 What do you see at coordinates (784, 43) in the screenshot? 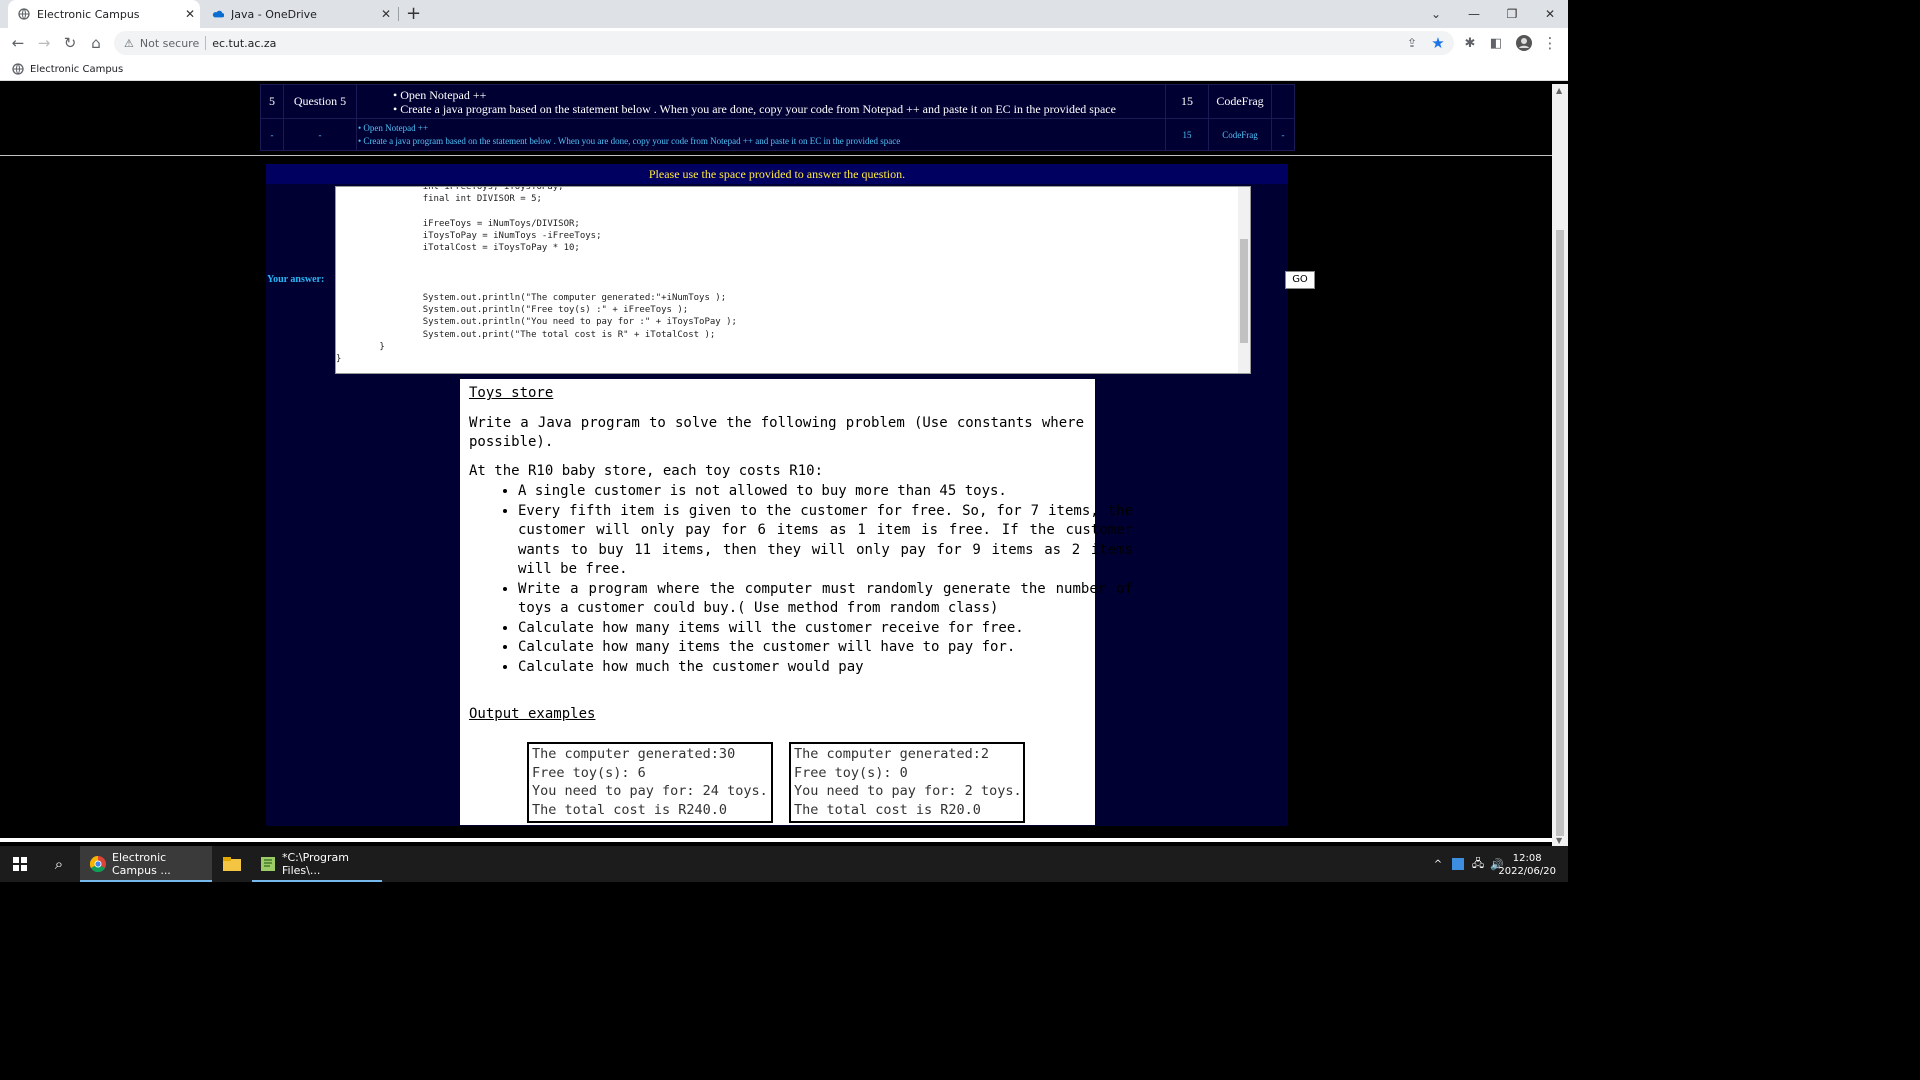
I see `address-bar: ⚠ Not secure ec.tut.ac.za` at bounding box center [784, 43].